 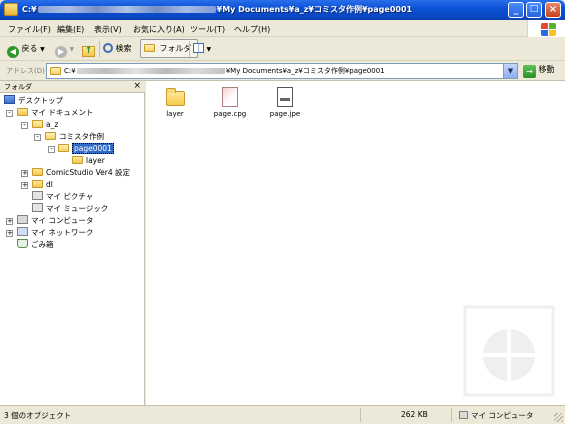 I want to click on resize-grip, so click(x=558, y=417).